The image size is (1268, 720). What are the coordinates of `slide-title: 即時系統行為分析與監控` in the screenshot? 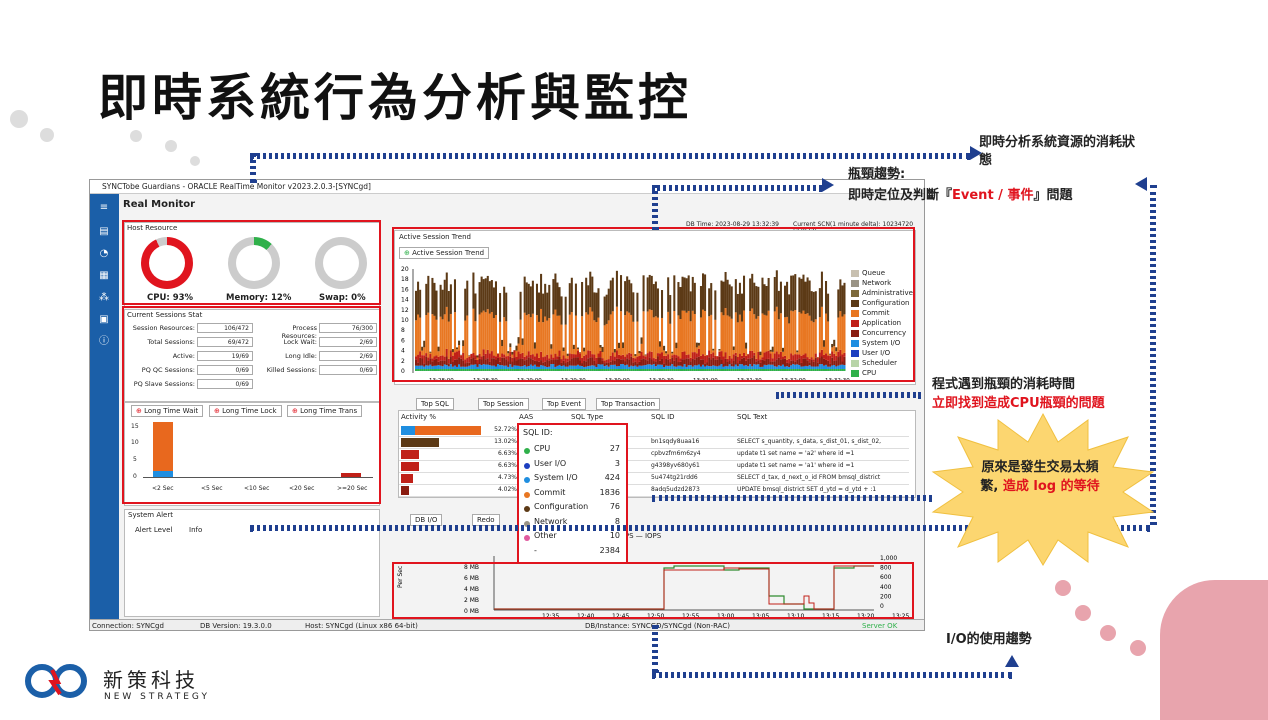 It's located at (395, 94).